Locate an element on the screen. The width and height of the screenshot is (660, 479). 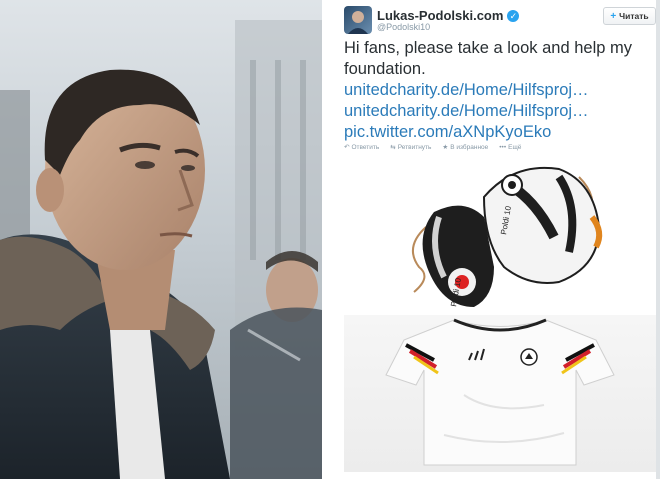
boots-image: Poldi 10 Poldi 10 is located at coordinates (507, 236).